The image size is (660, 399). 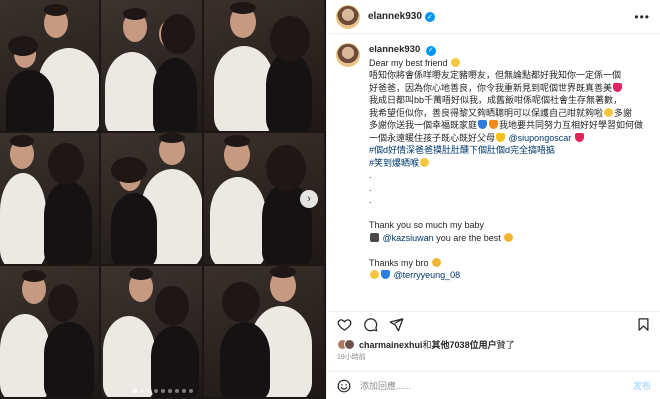 I want to click on likes-text: charmainexhui和其他7038位用户贊了, so click(x=437, y=344).